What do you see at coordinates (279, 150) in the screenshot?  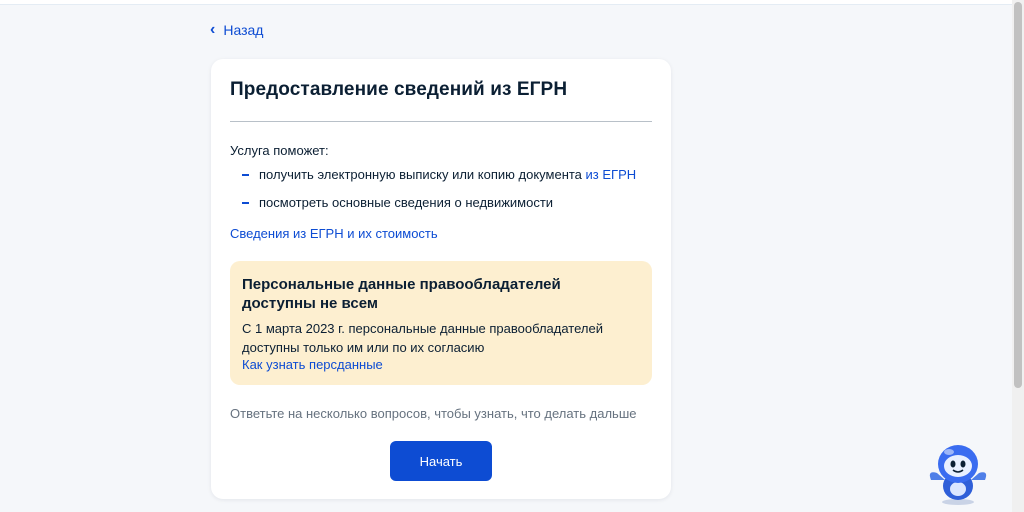 I see `service-intro: Услуга поможет:` at bounding box center [279, 150].